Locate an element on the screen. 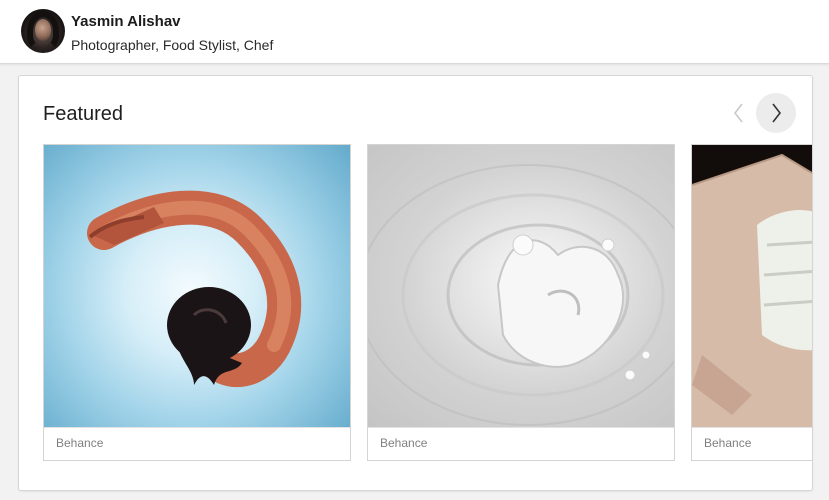  section-title: Featured is located at coordinates (83, 114).